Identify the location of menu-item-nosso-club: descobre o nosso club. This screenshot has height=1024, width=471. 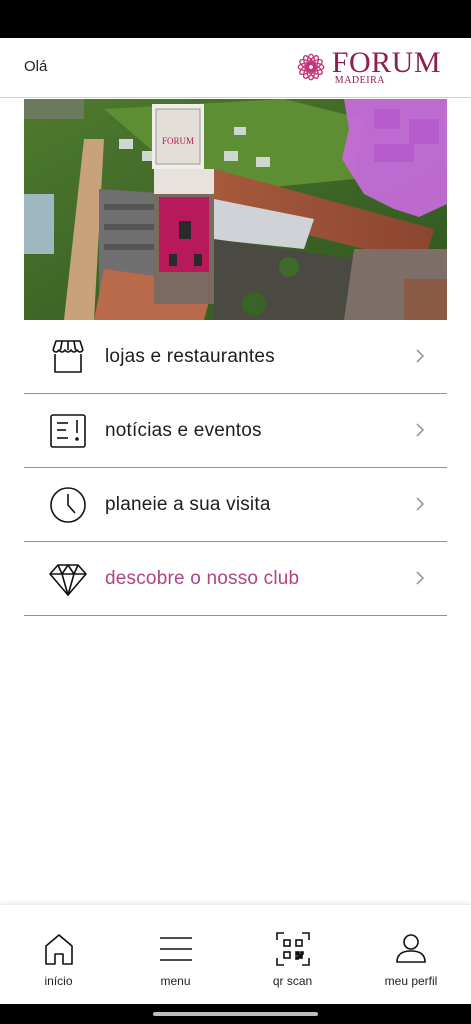
(235, 579).